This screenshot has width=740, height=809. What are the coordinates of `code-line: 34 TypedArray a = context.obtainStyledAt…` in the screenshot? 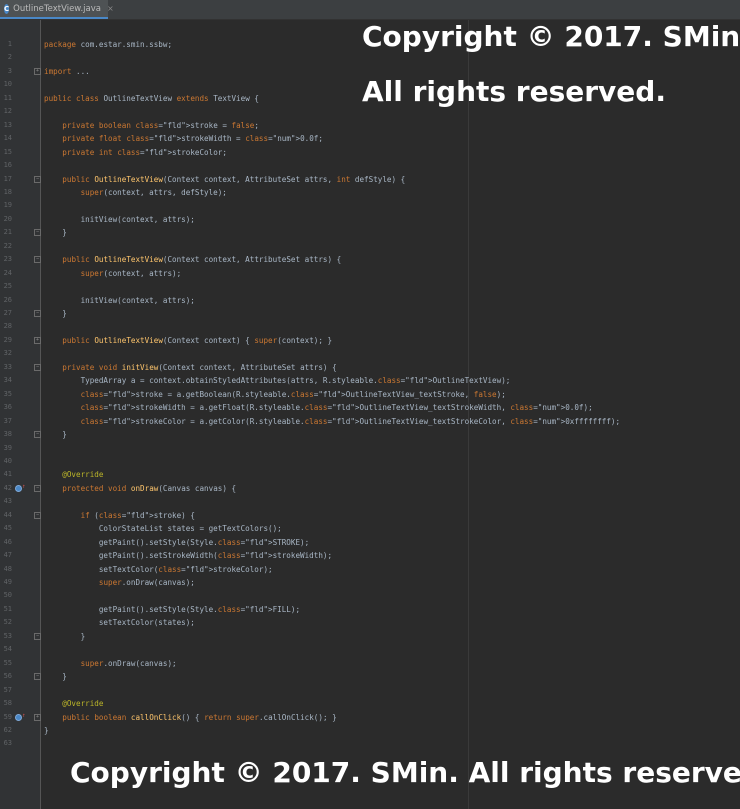 It's located at (370, 380).